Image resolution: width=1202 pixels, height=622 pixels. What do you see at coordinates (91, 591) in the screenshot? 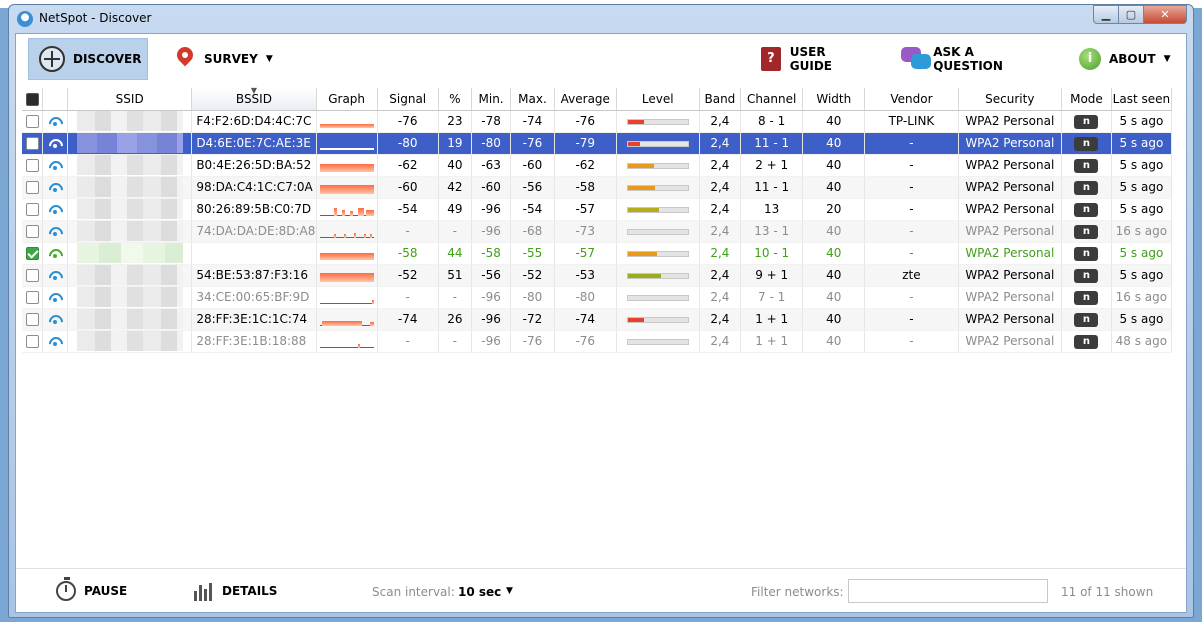
I see `pause-button: PAUSE` at bounding box center [91, 591].